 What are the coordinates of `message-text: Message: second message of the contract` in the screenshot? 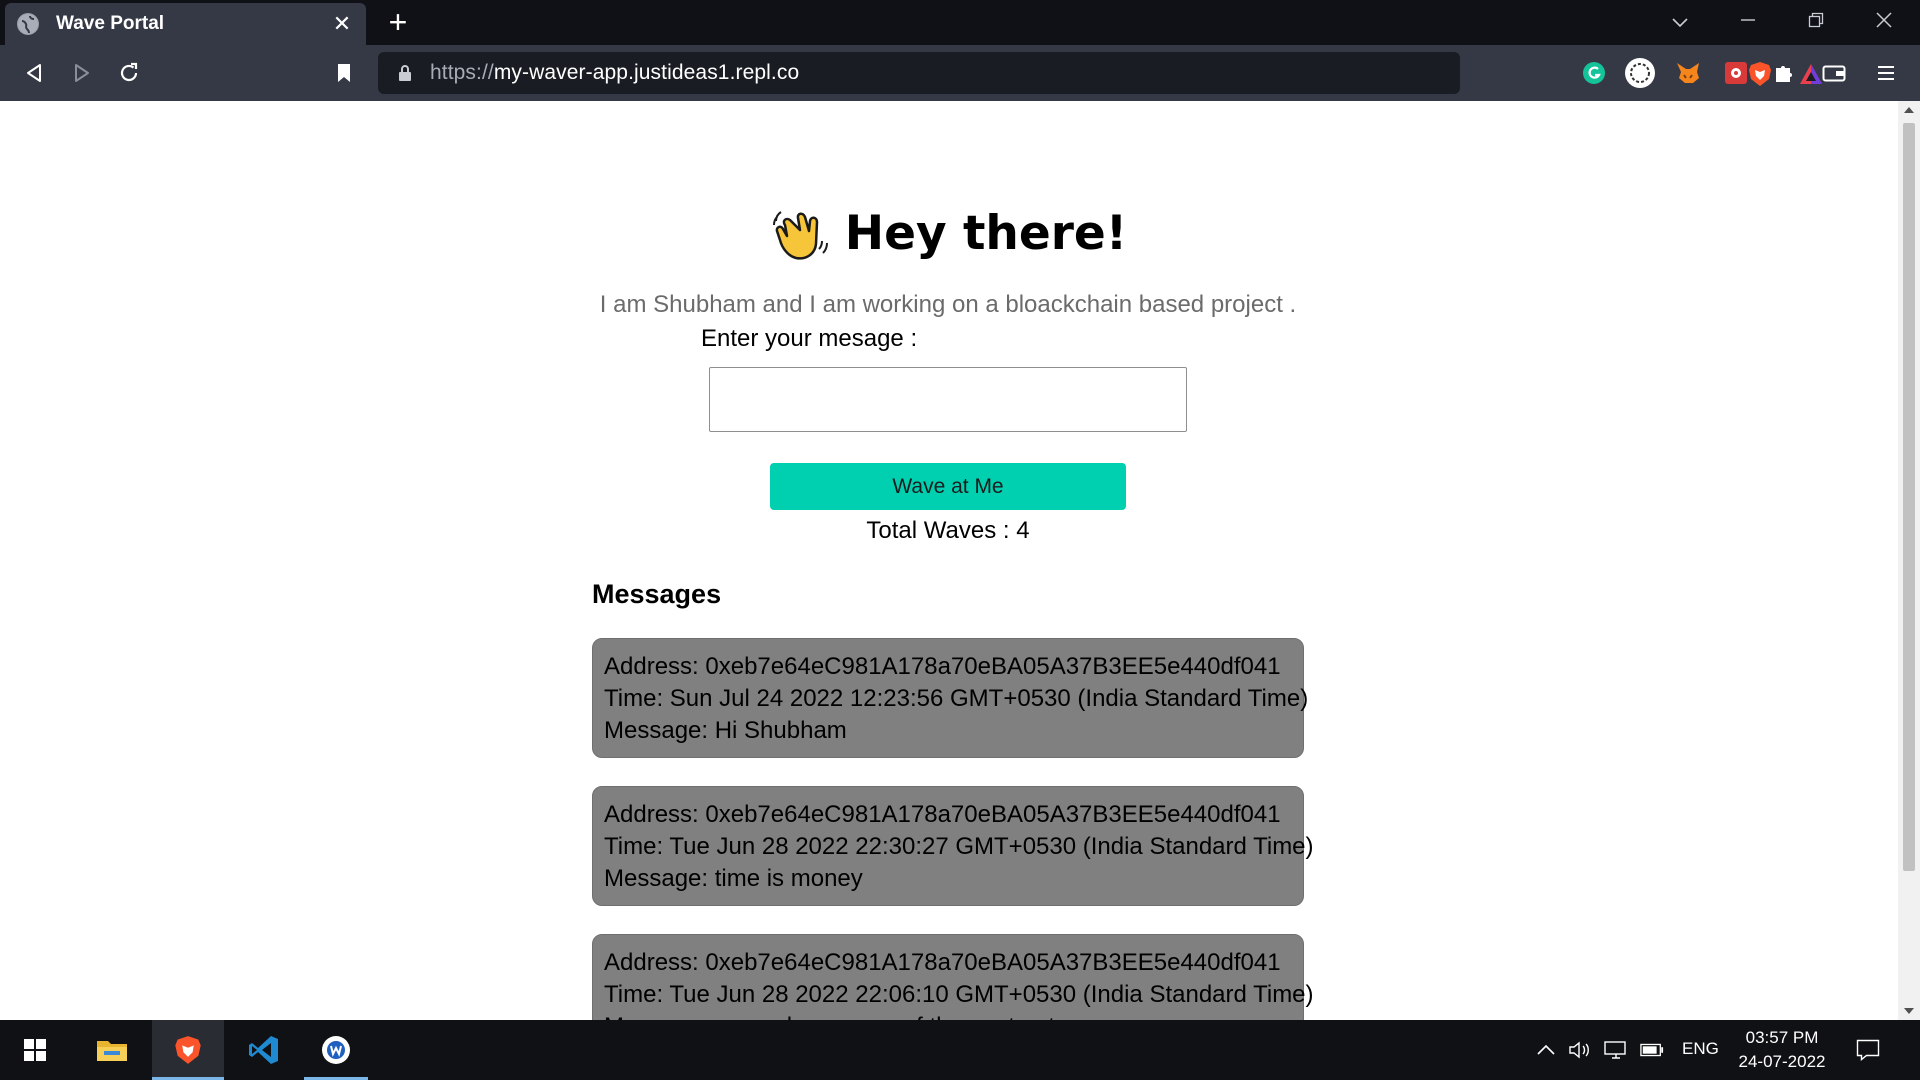 It's located at (948, 1015).